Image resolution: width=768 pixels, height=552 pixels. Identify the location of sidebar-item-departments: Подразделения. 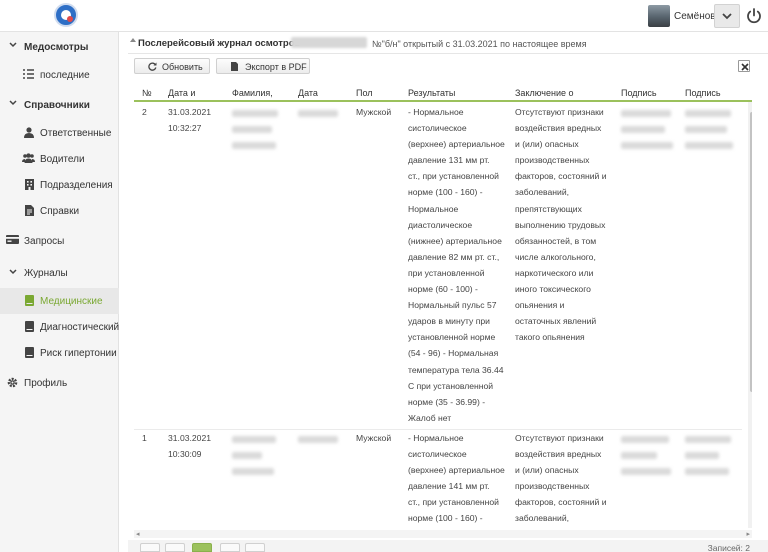
(59, 185).